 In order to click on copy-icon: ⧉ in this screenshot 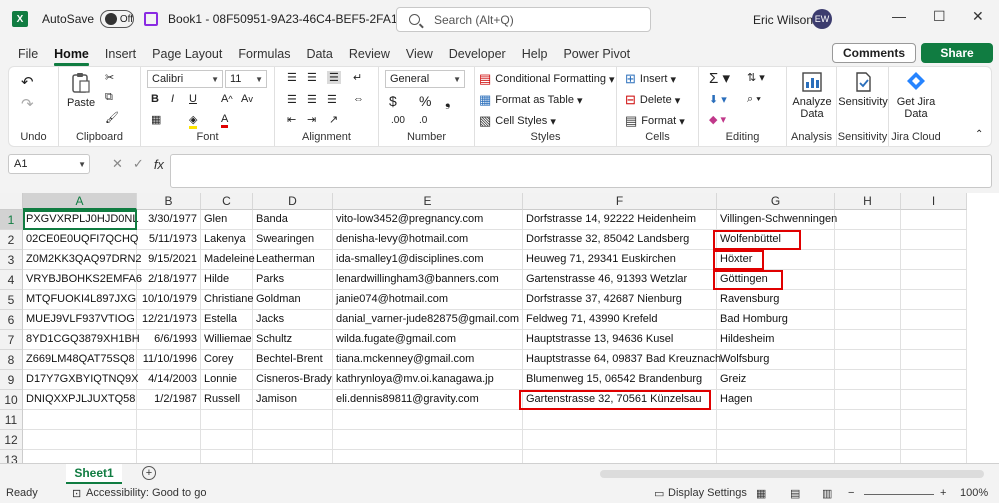, I will do `click(109, 97)`.